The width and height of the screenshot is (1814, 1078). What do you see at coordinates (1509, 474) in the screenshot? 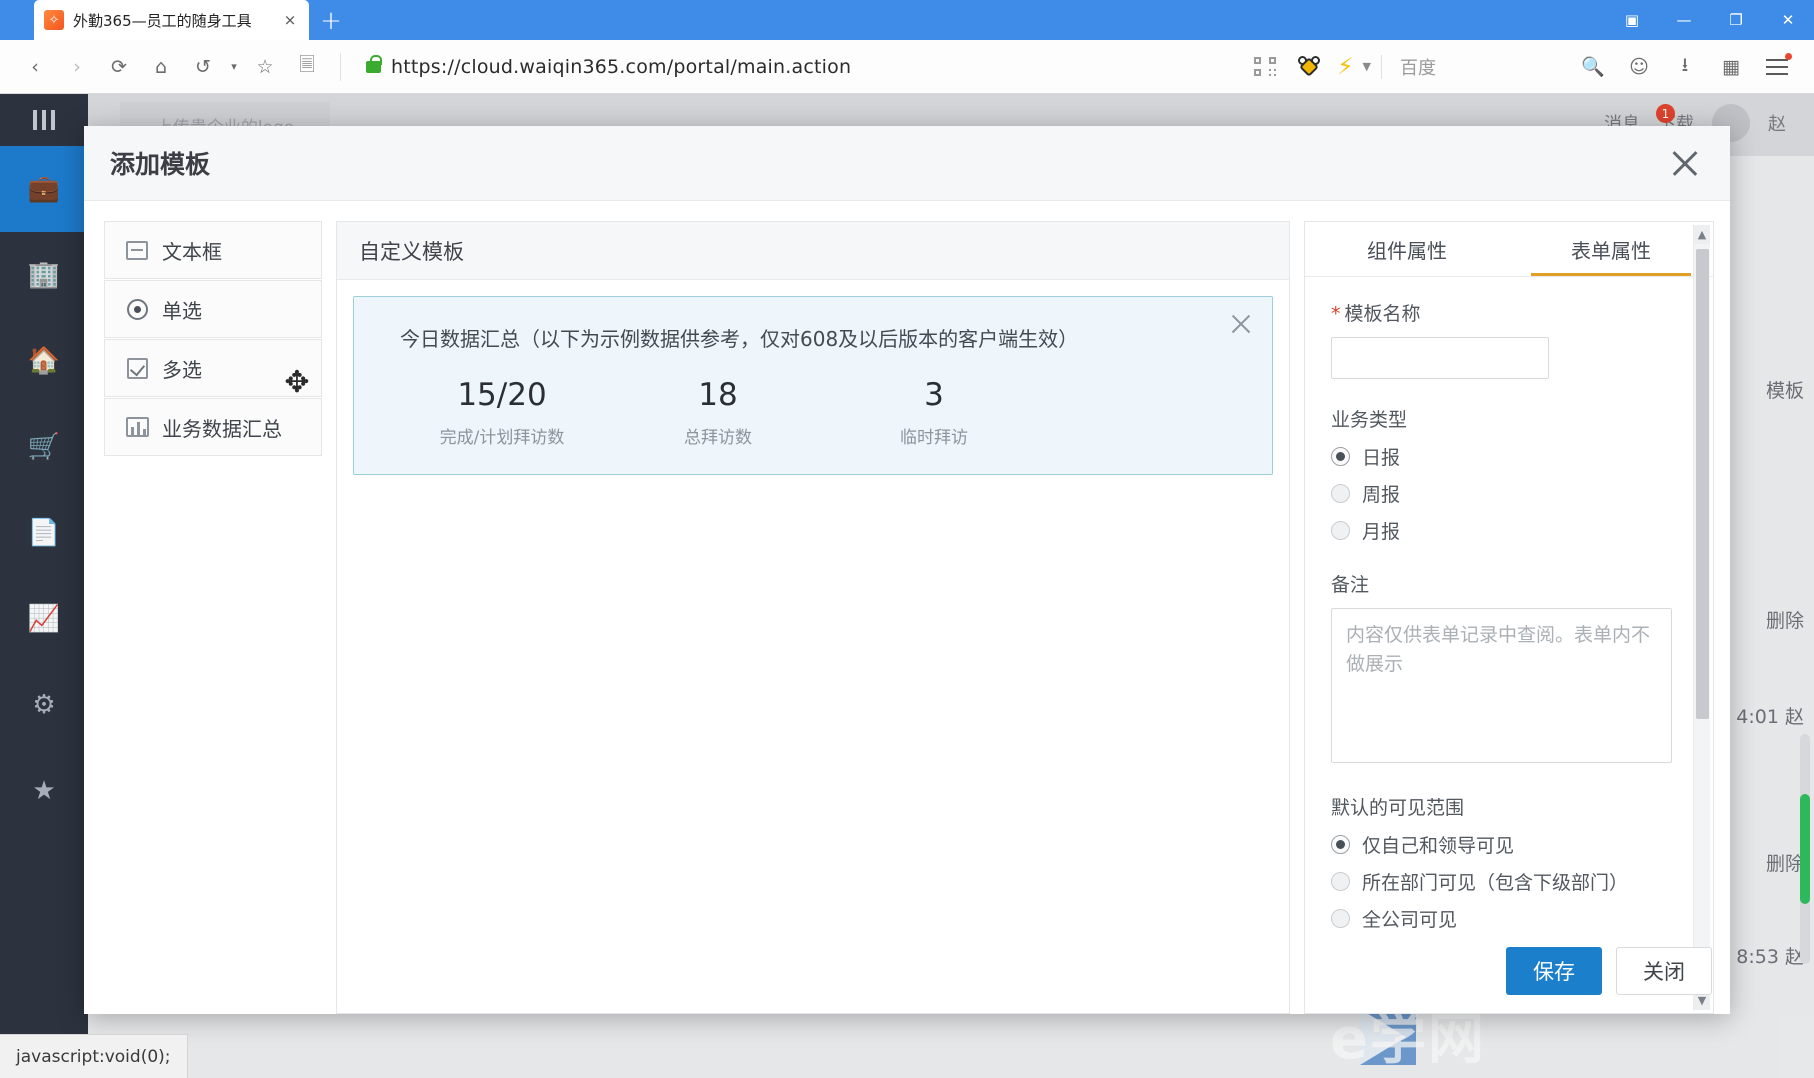
I see `field-business-type: 业务类型 日报 周报 月报` at bounding box center [1509, 474].